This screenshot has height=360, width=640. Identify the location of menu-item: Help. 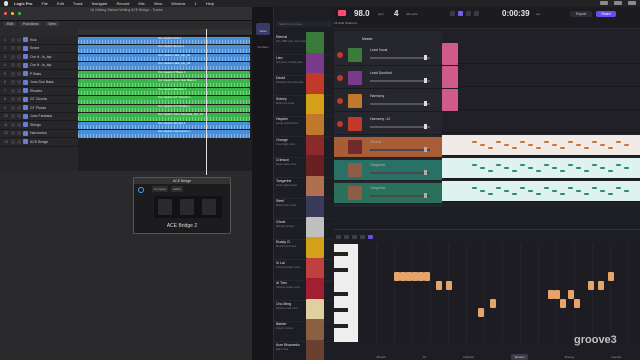
(210, 3).